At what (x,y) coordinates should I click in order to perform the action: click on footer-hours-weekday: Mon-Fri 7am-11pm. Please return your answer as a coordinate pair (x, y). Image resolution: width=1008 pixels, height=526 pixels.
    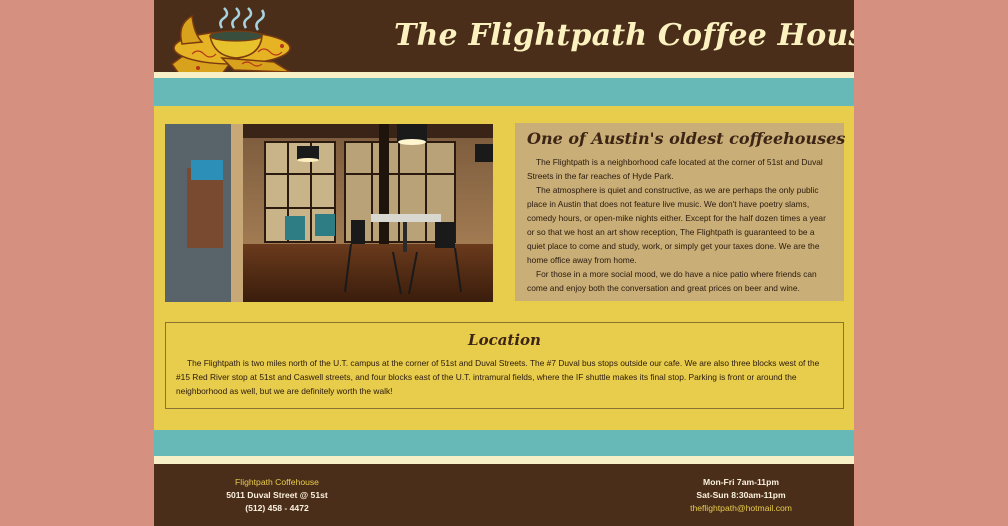
    Looking at the image, I should click on (741, 482).